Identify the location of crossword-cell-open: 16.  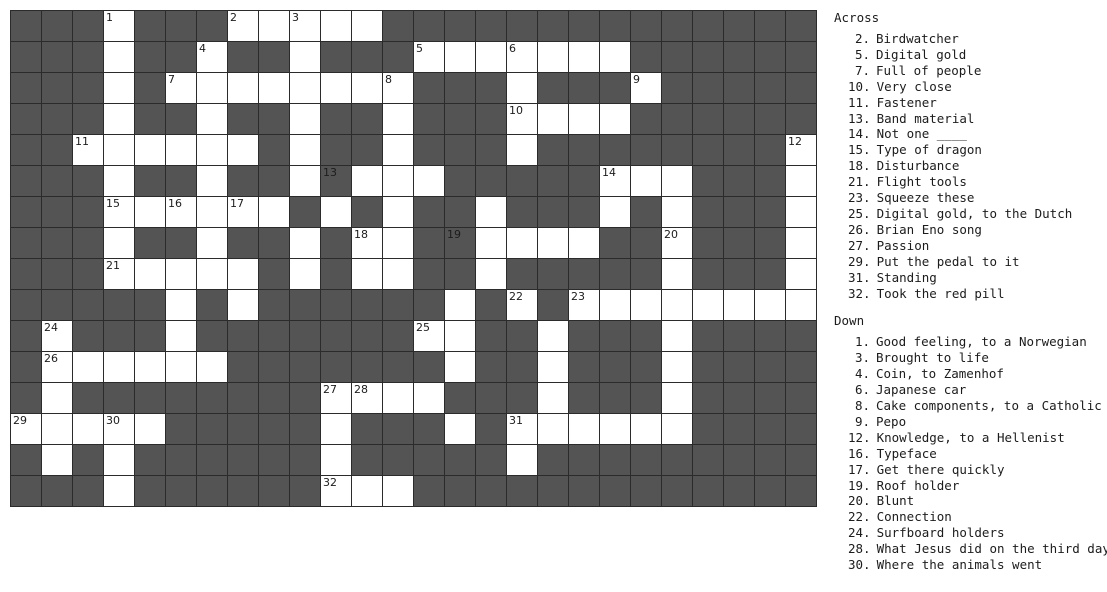
(181, 212).